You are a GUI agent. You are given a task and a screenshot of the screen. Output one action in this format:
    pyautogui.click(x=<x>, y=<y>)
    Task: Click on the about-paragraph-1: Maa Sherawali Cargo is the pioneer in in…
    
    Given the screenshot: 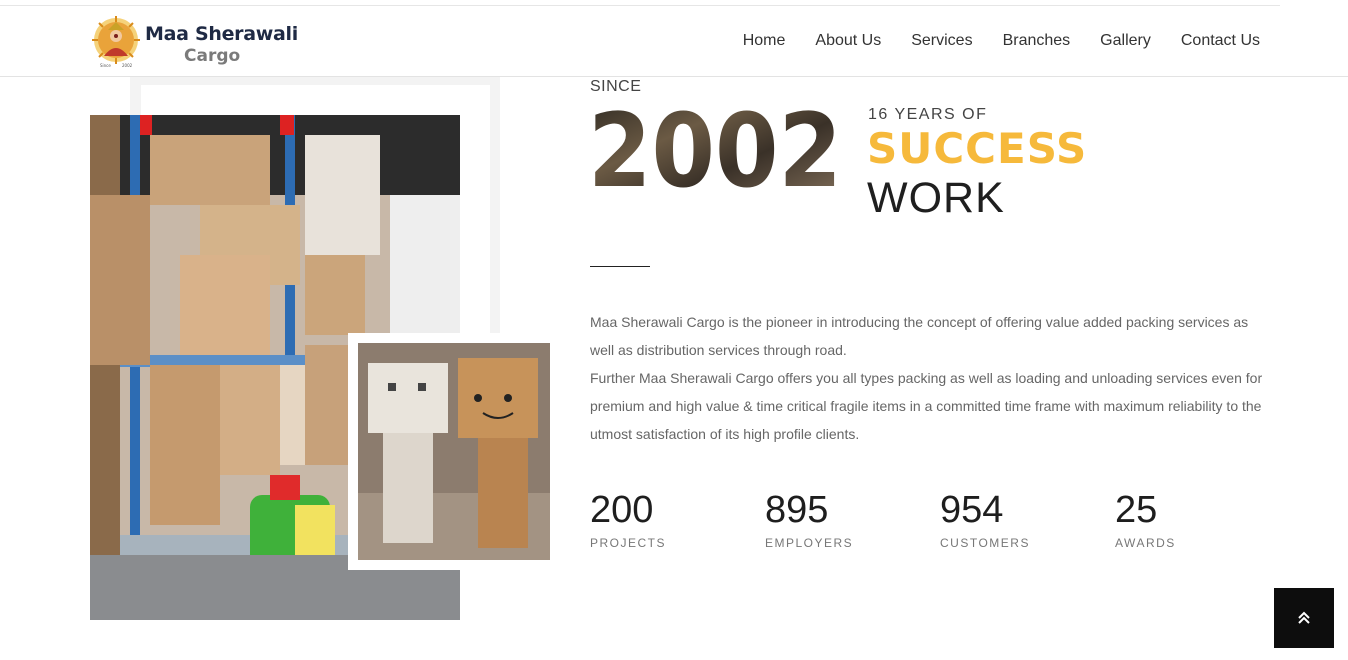 What is the action you would take?
    pyautogui.click(x=919, y=336)
    